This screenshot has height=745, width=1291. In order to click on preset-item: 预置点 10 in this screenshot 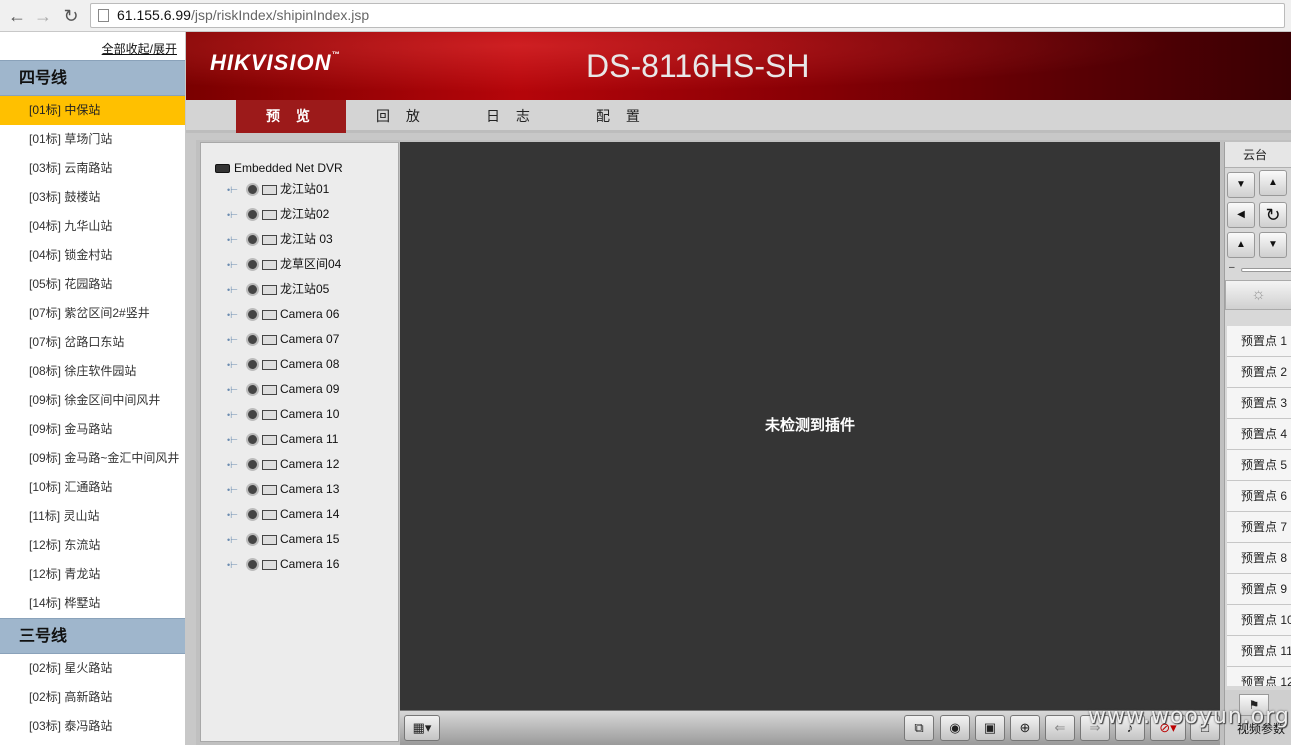, I will do `click(1259, 620)`.